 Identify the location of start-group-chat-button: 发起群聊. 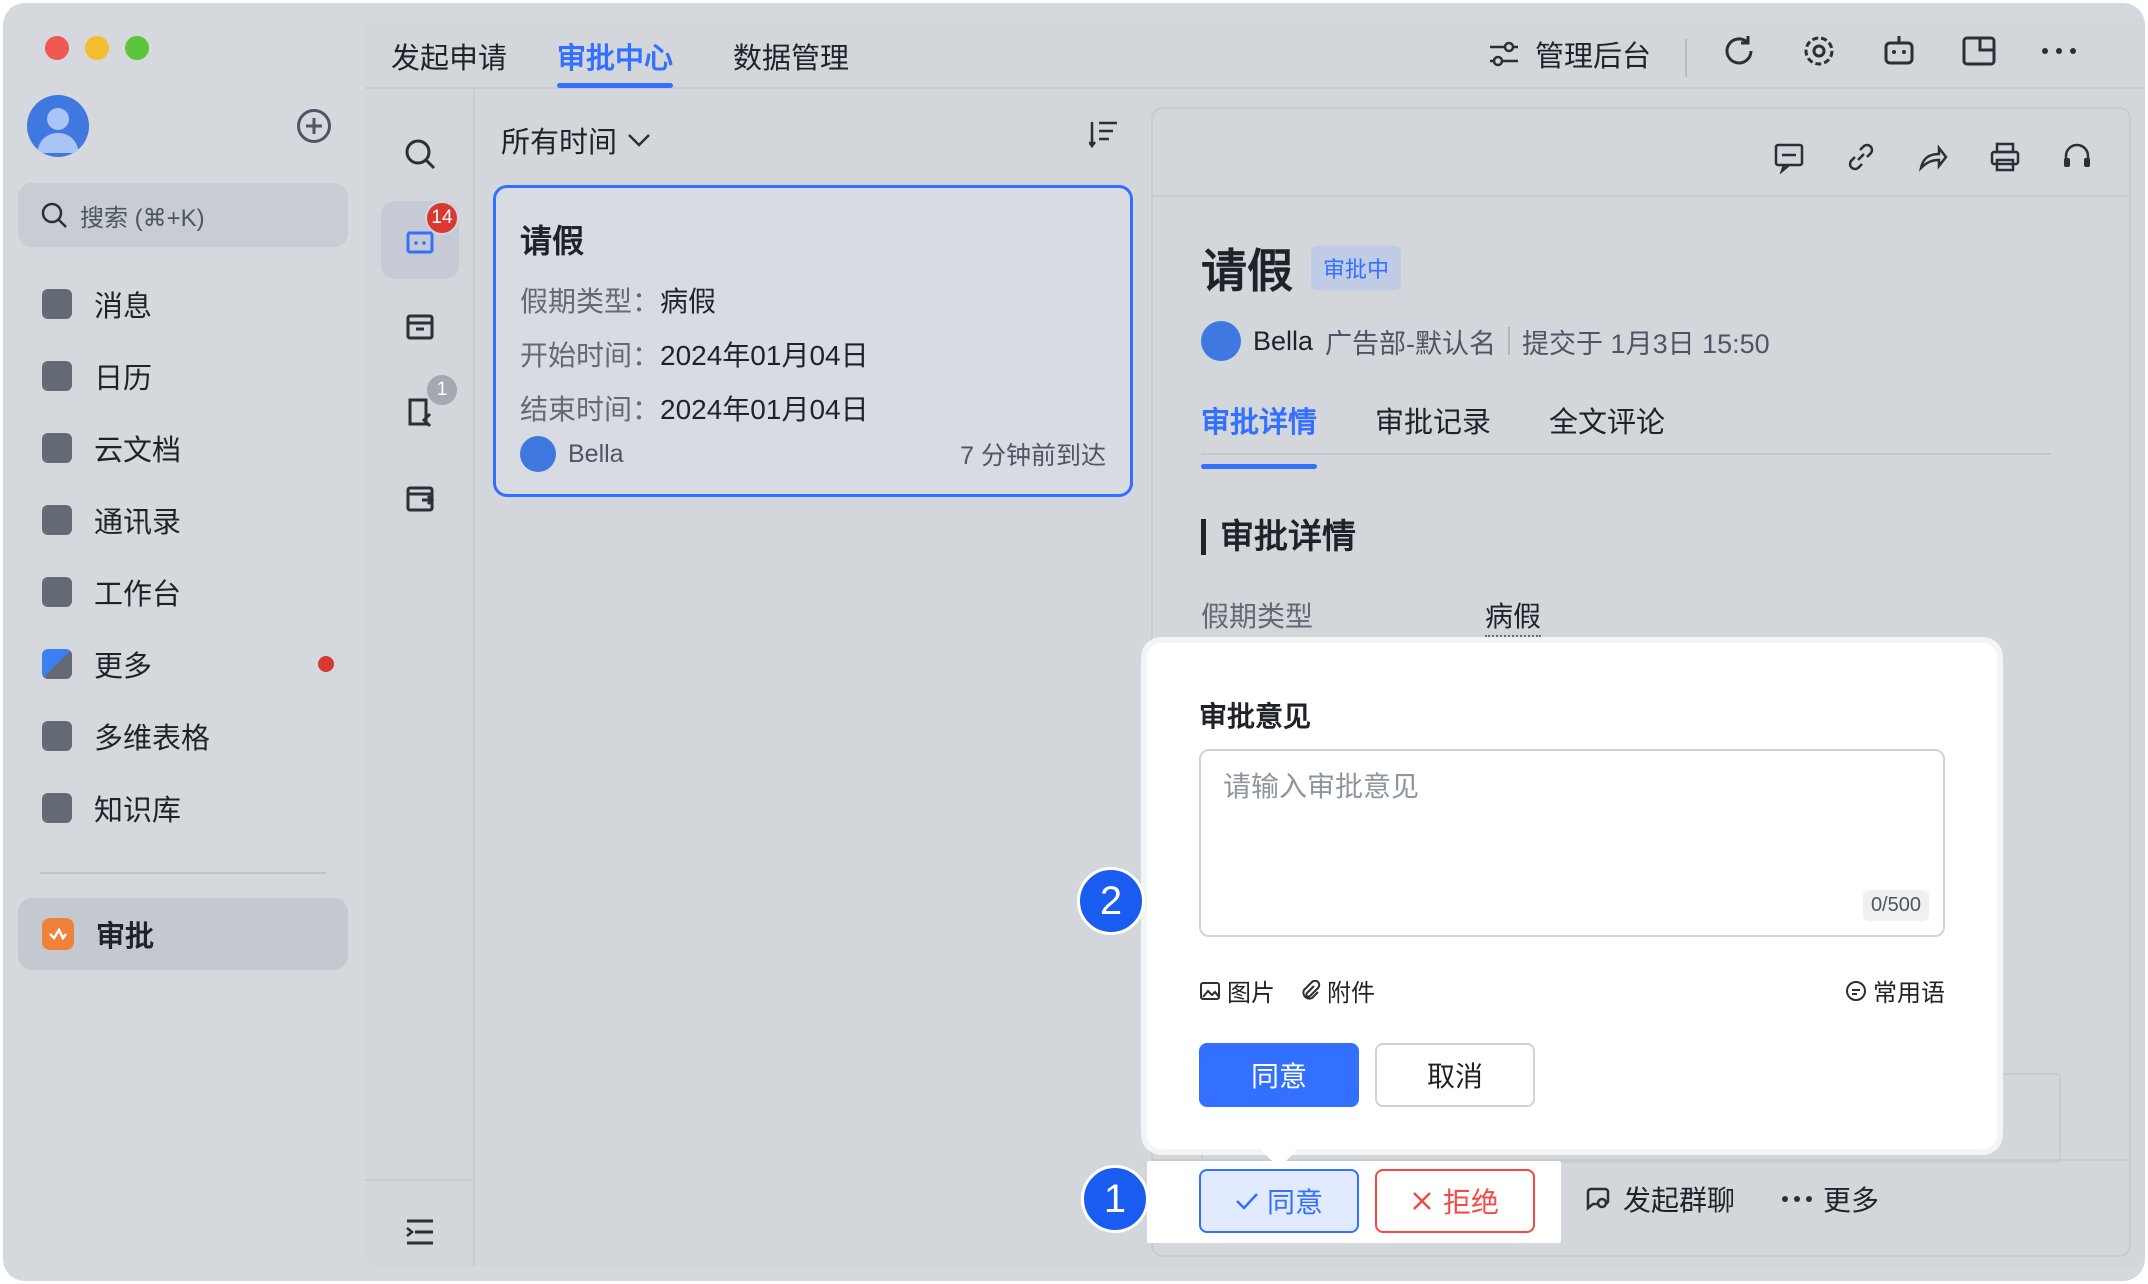
(1659, 1199).